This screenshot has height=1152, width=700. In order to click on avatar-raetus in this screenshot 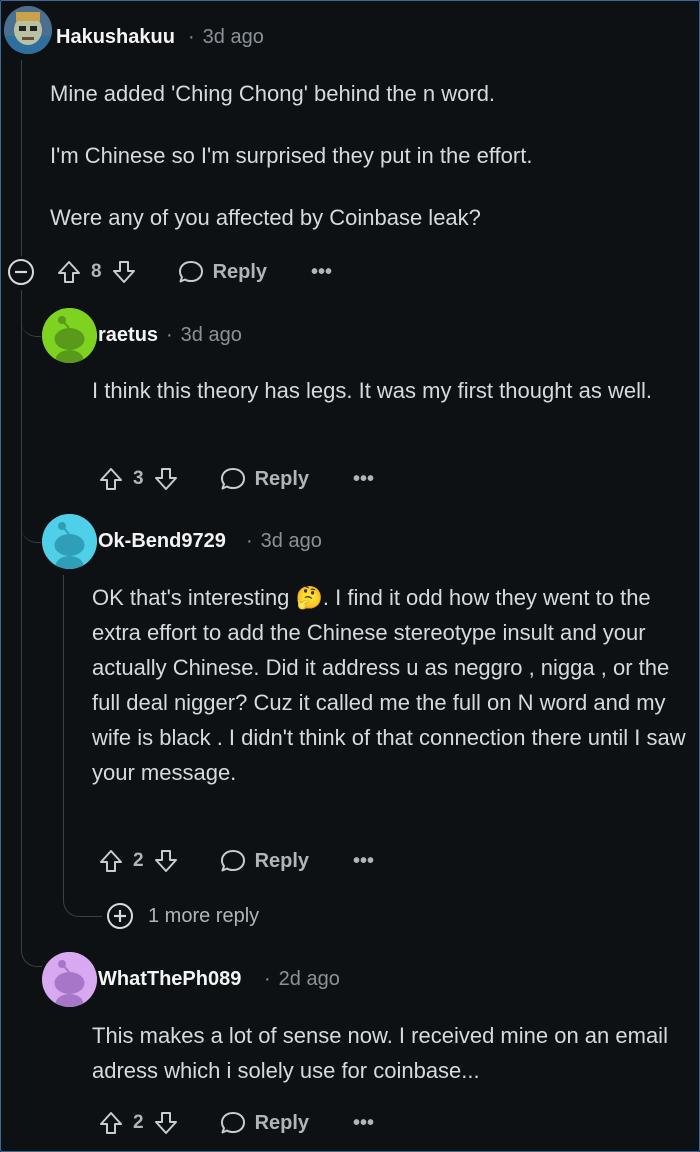, I will do `click(69, 335)`.